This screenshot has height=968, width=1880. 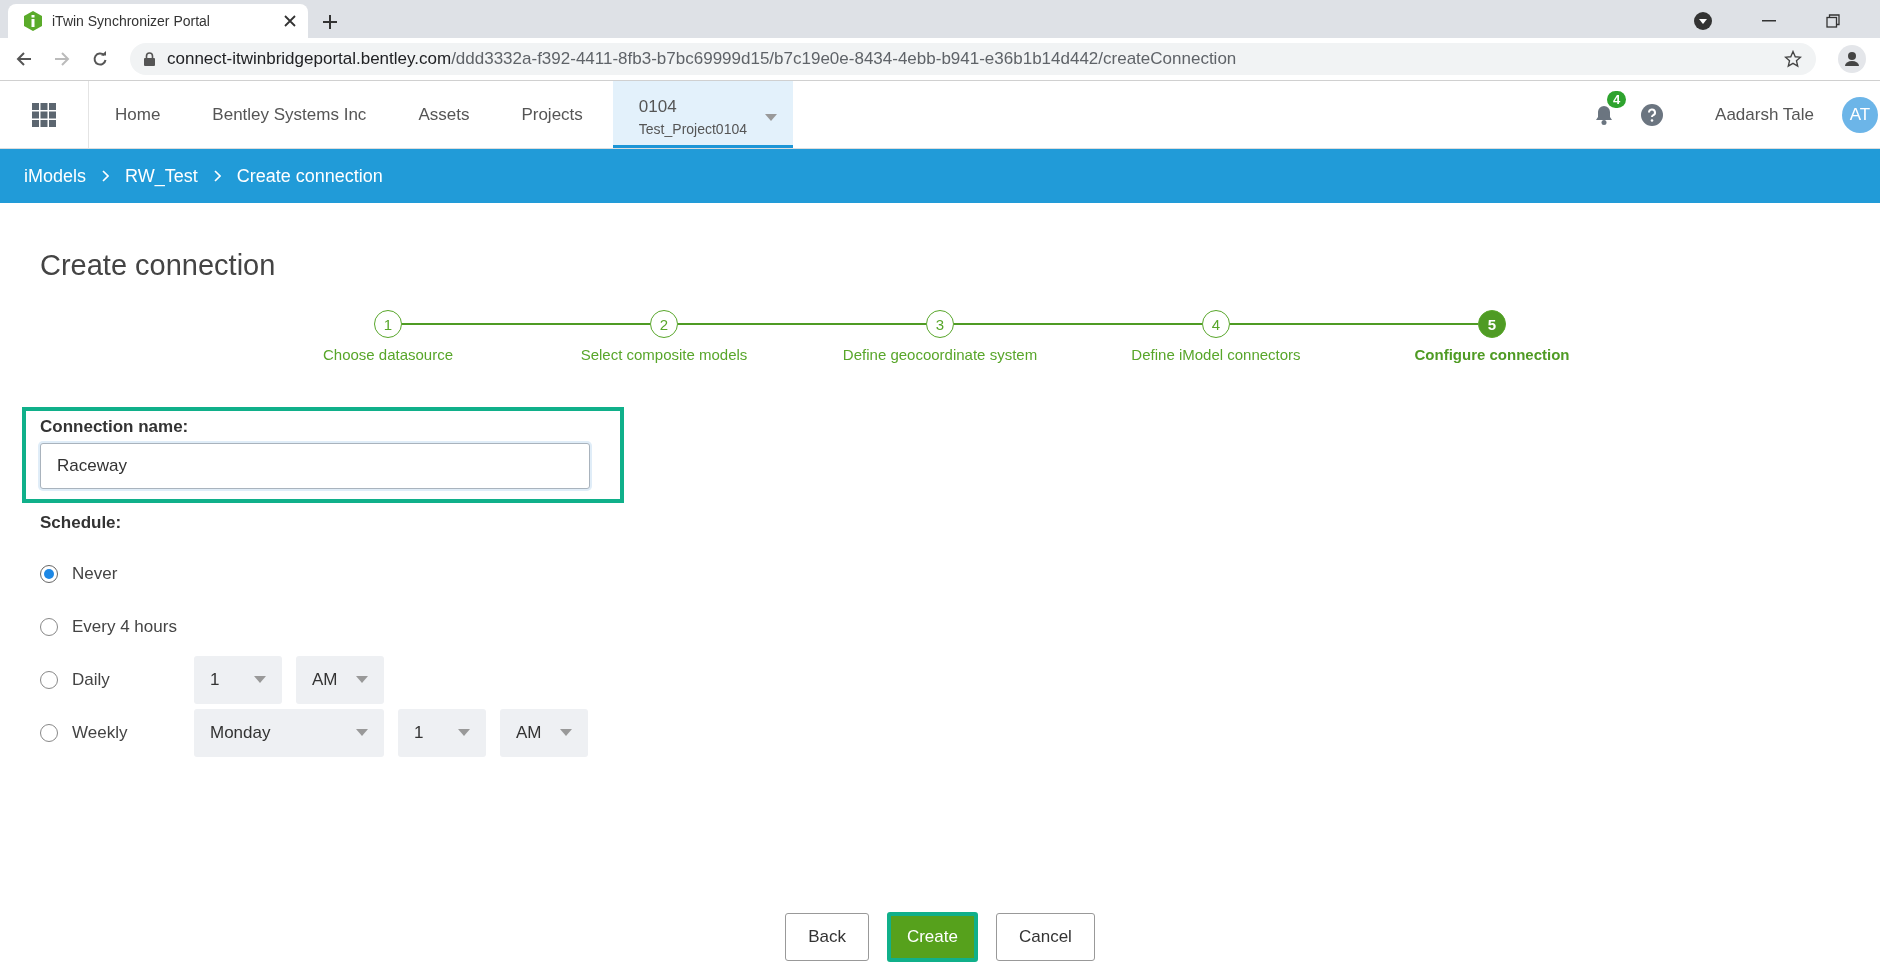 What do you see at coordinates (158, 265) in the screenshot?
I see `page-title: Create connection` at bounding box center [158, 265].